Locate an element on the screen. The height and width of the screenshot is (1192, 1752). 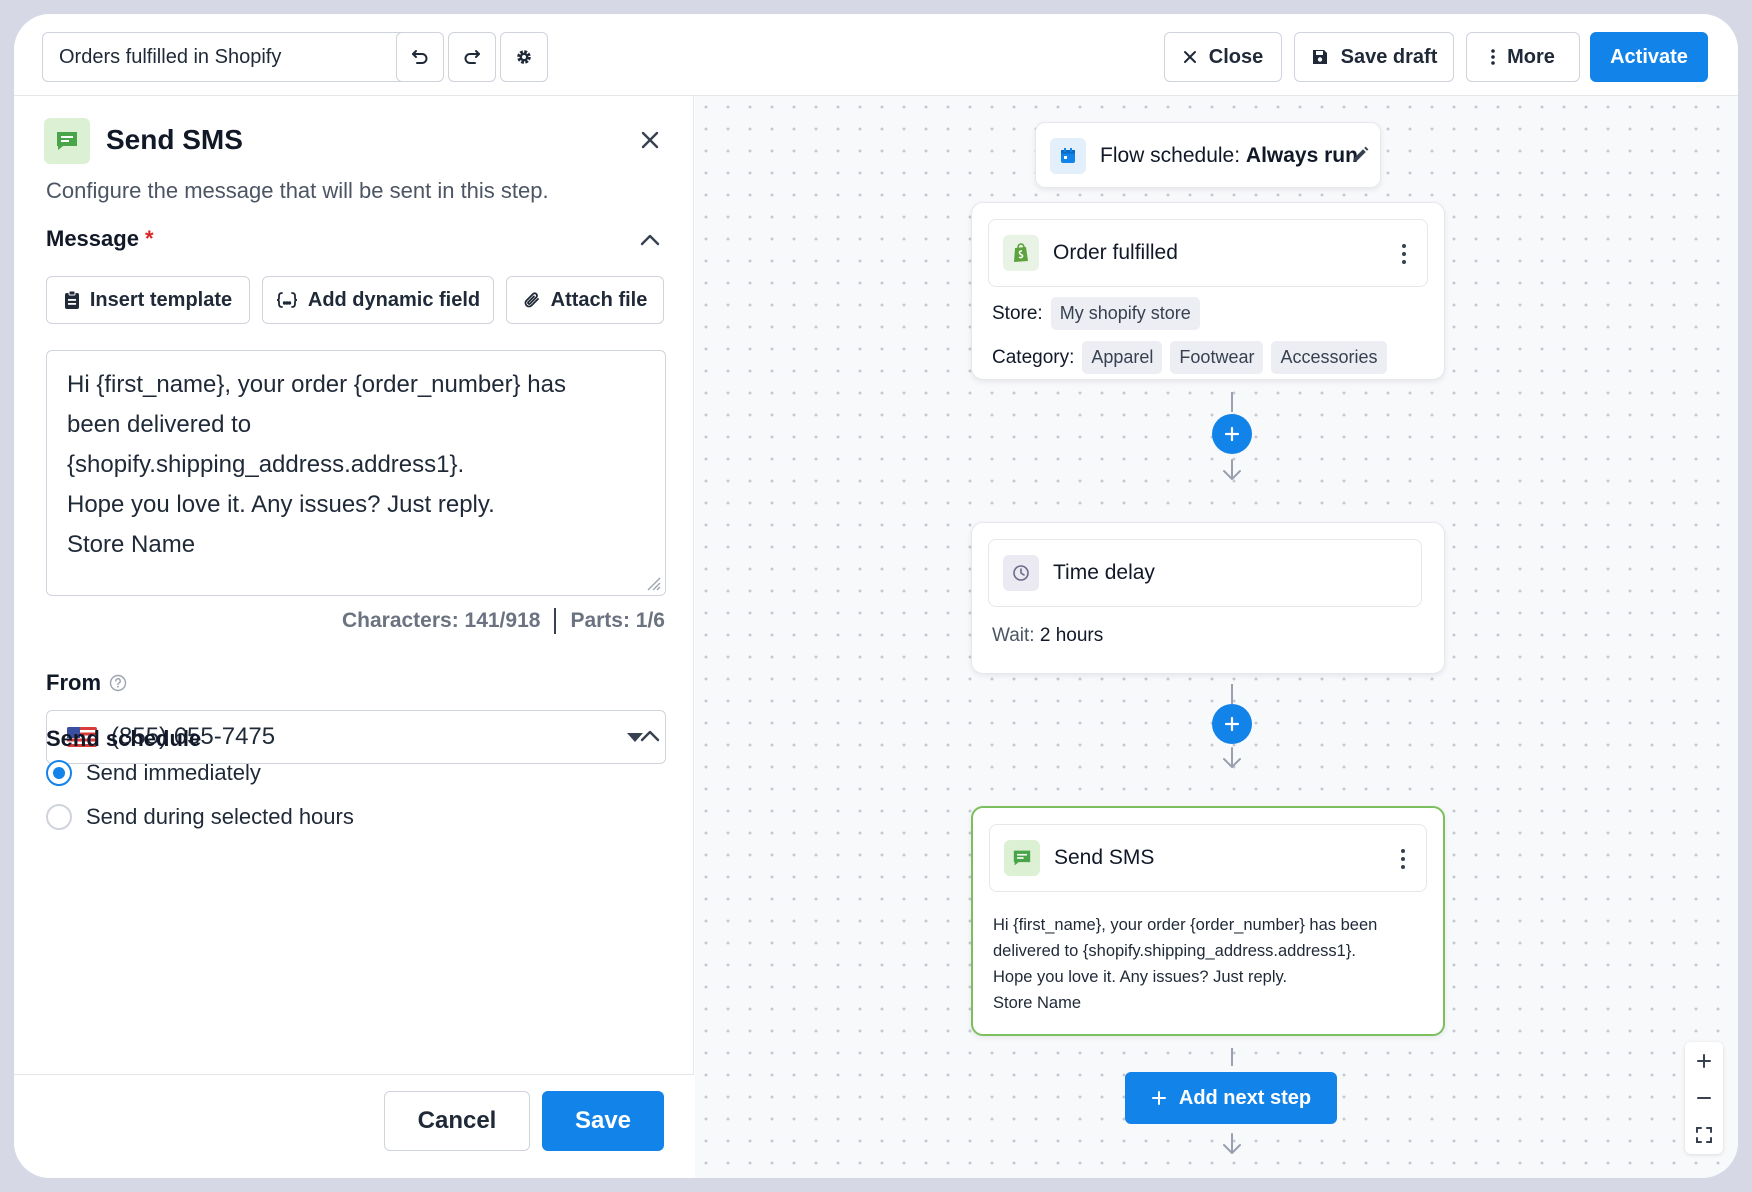
parts-count: Parts: 1/6 is located at coordinates (617, 620).